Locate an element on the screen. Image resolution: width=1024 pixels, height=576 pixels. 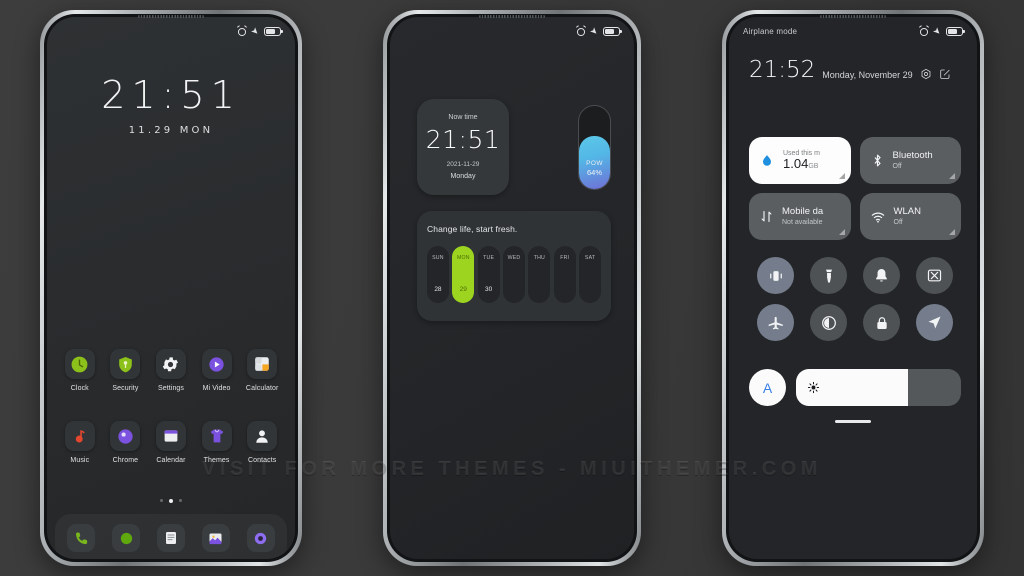
page-dot-active is located at coordinates (171, 501).